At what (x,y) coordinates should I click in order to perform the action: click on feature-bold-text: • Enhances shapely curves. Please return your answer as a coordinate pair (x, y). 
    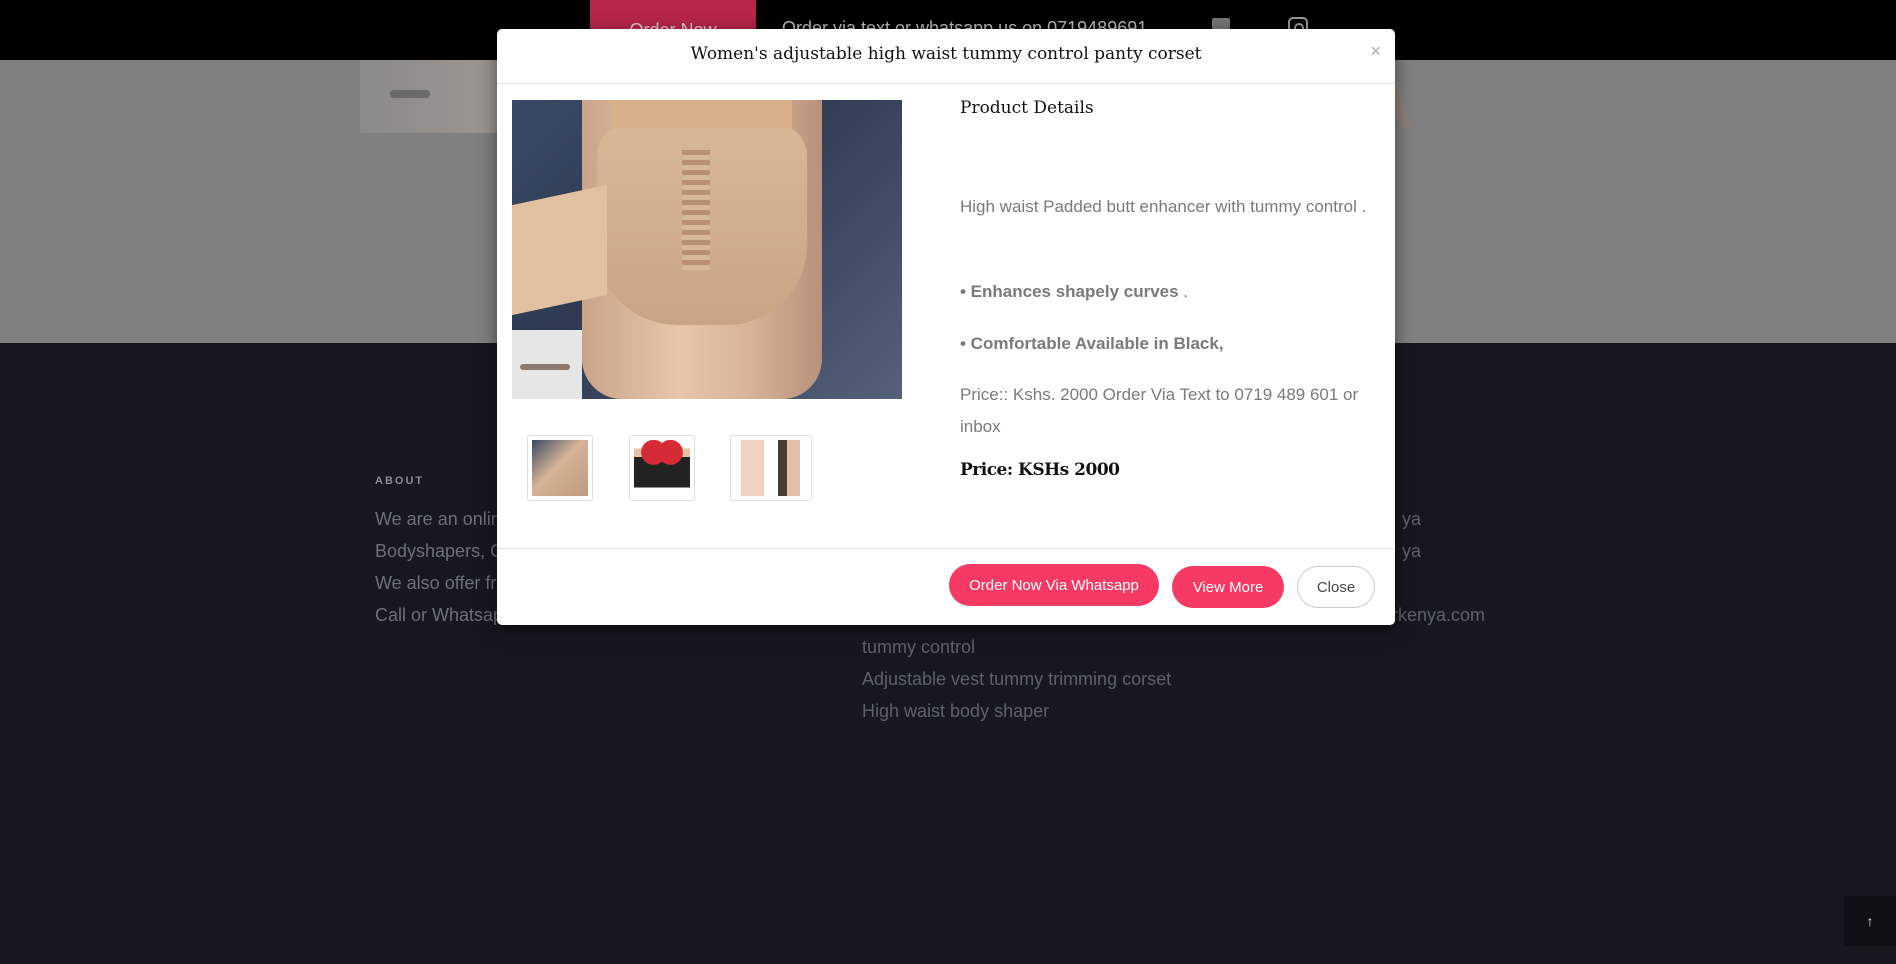
    Looking at the image, I should click on (1069, 291).